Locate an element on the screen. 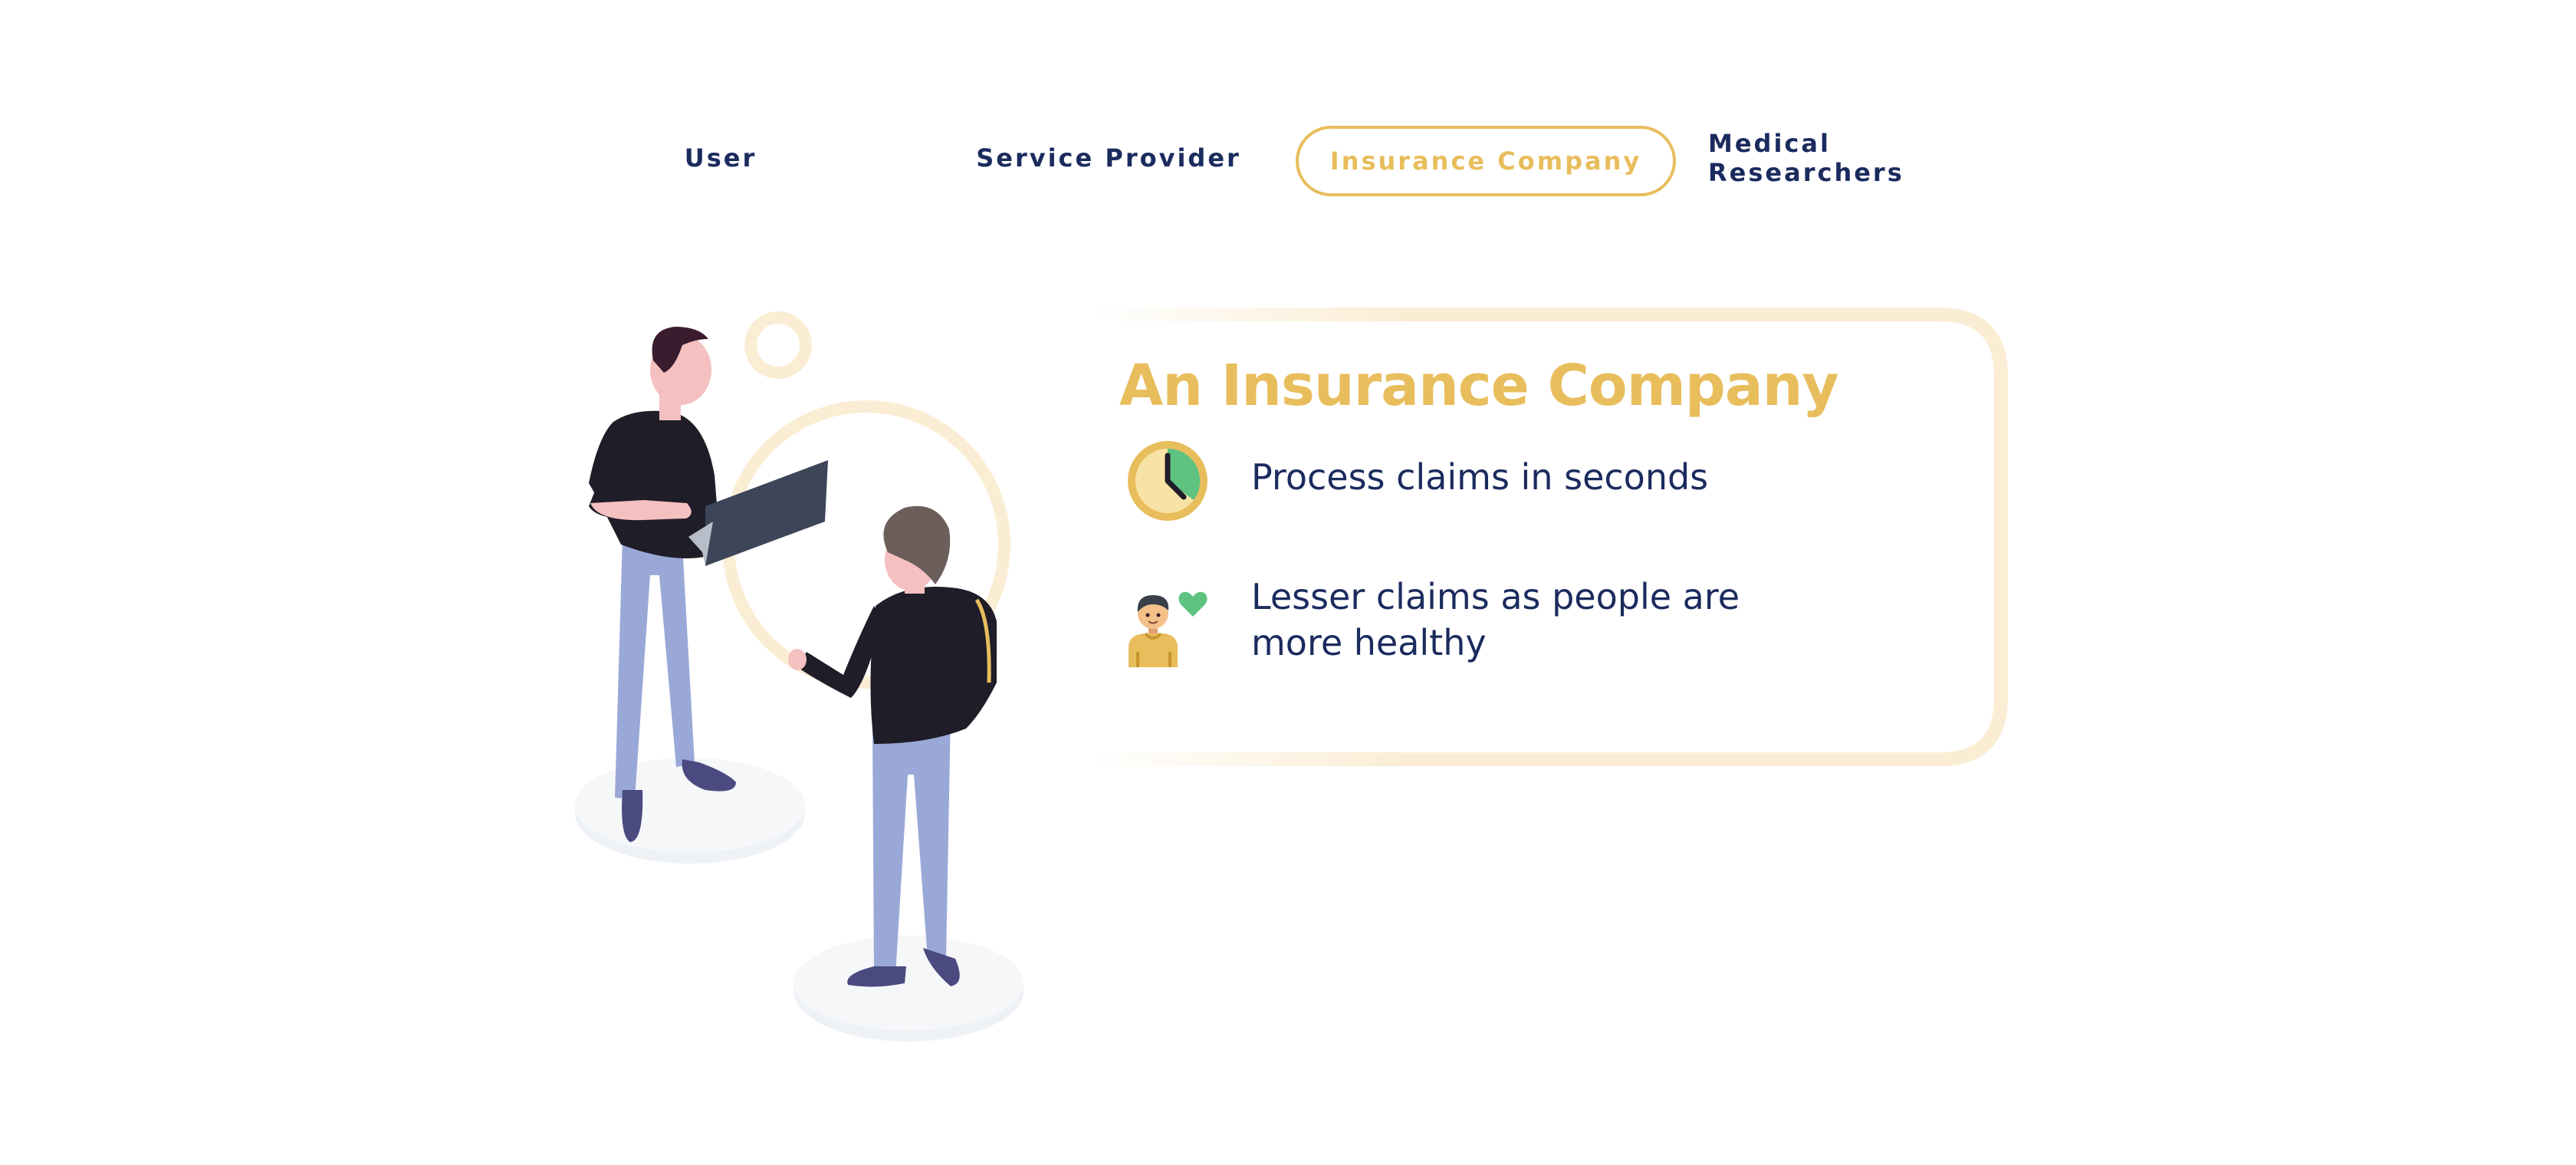 The image size is (2576, 1165). tab-insurance-company-label: Insurance Company is located at coordinates (1486, 161).